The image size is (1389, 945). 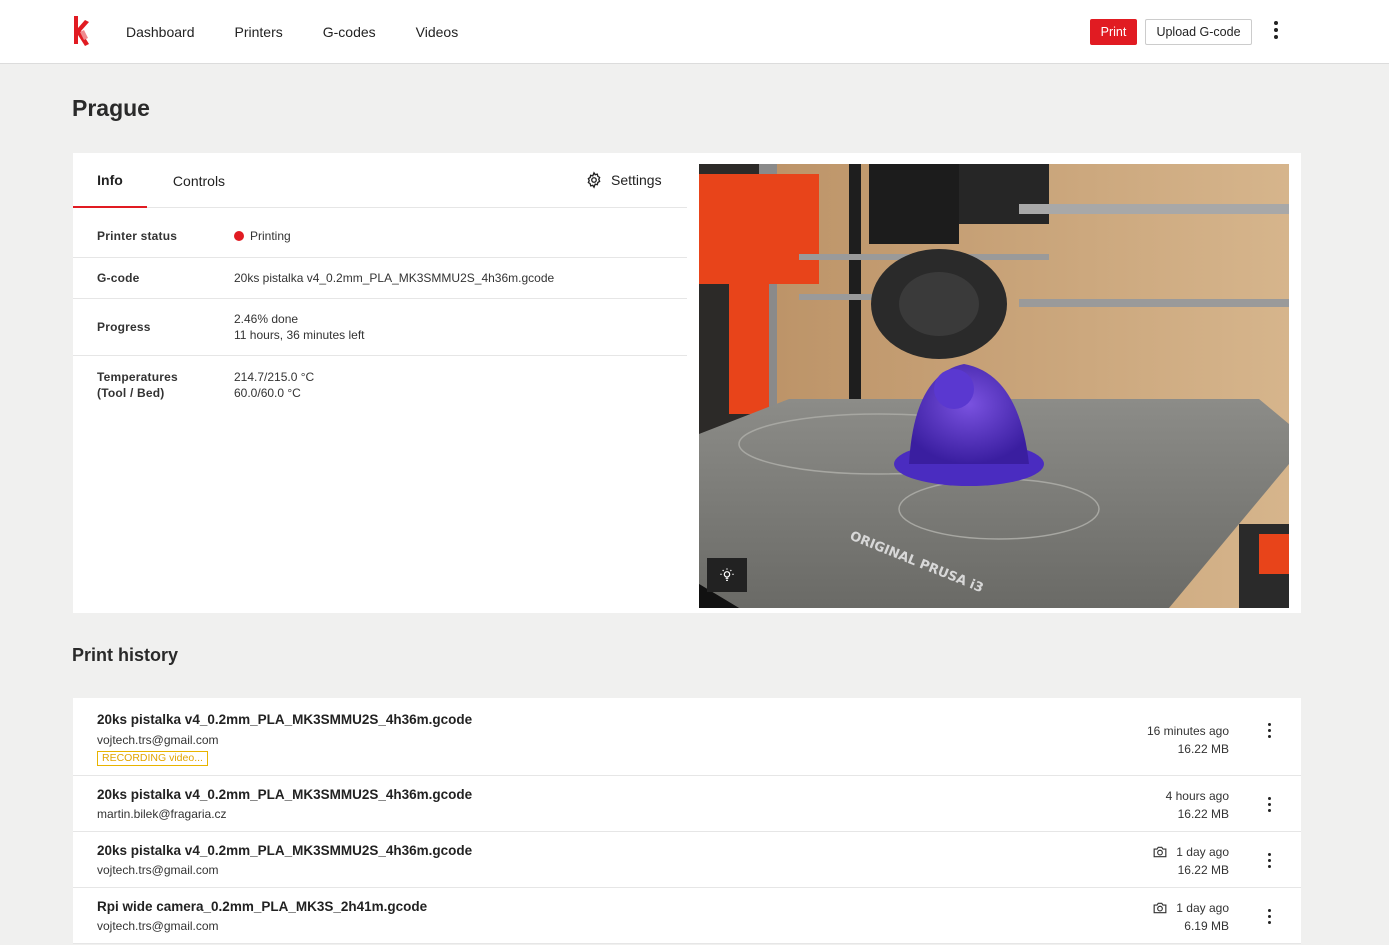 What do you see at coordinates (437, 32) in the screenshot?
I see `nav-videos: Videos` at bounding box center [437, 32].